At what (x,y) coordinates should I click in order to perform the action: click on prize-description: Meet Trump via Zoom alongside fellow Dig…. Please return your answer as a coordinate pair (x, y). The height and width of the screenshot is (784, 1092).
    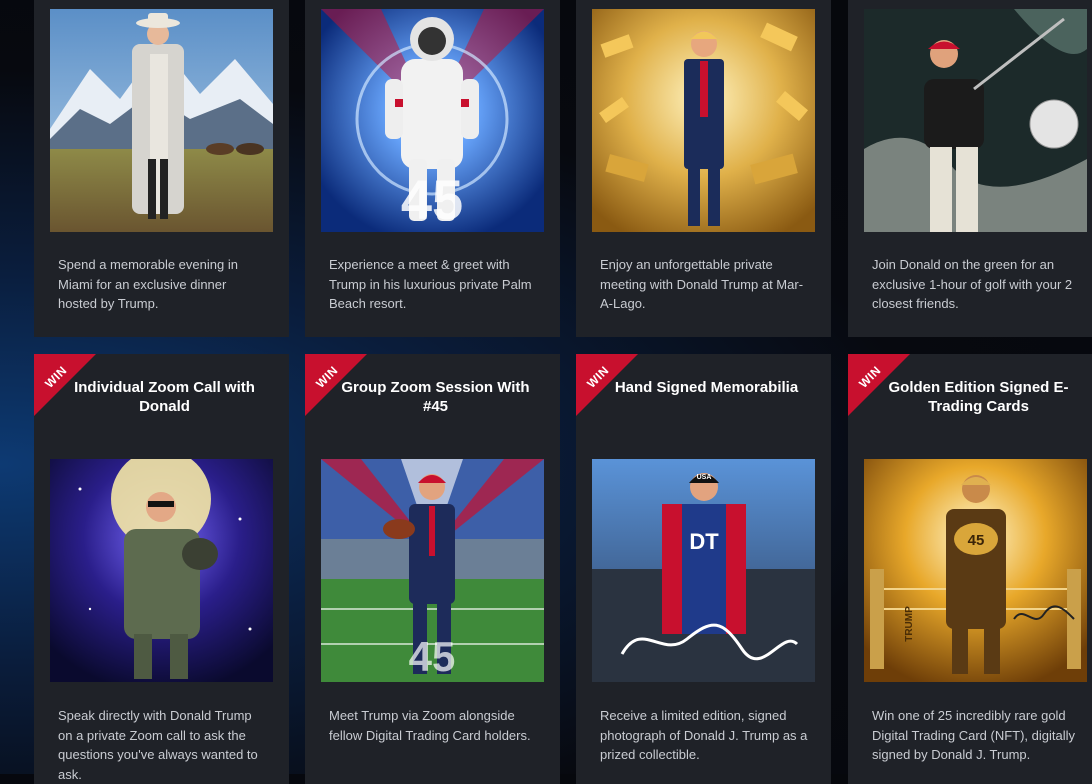
    Looking at the image, I should click on (430, 725).